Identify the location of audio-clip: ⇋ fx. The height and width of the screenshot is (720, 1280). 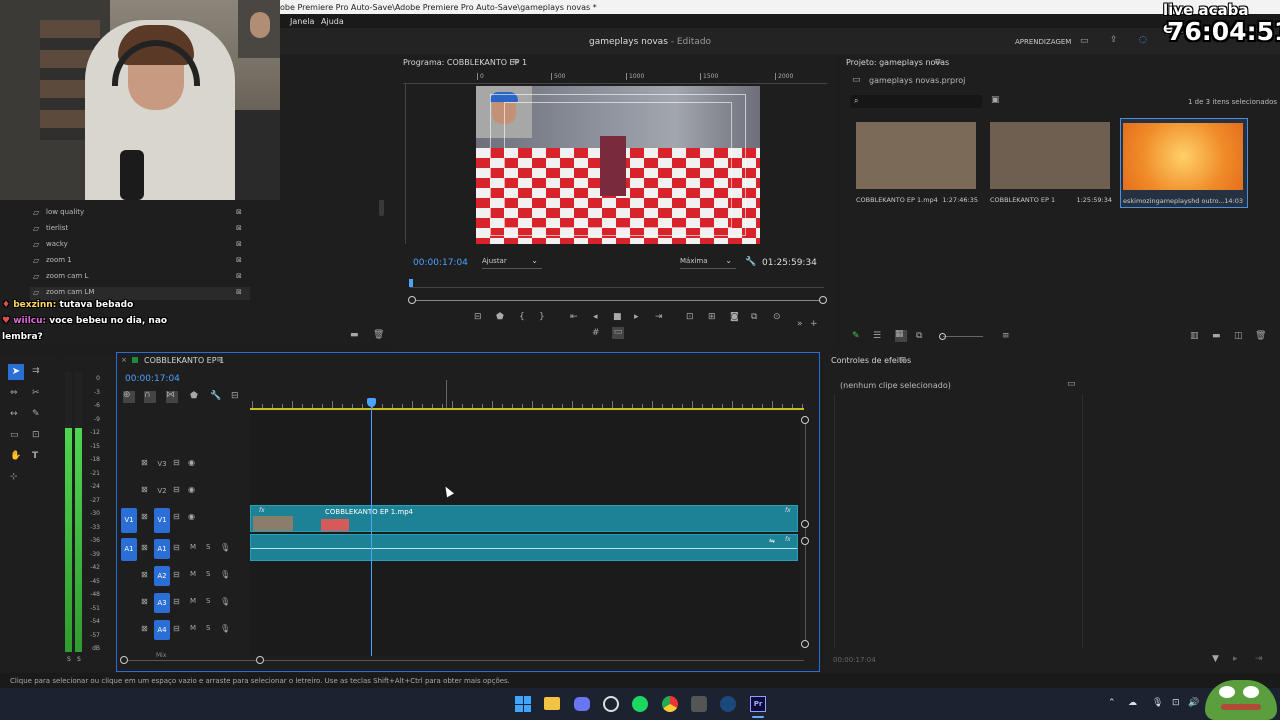
(524, 547).